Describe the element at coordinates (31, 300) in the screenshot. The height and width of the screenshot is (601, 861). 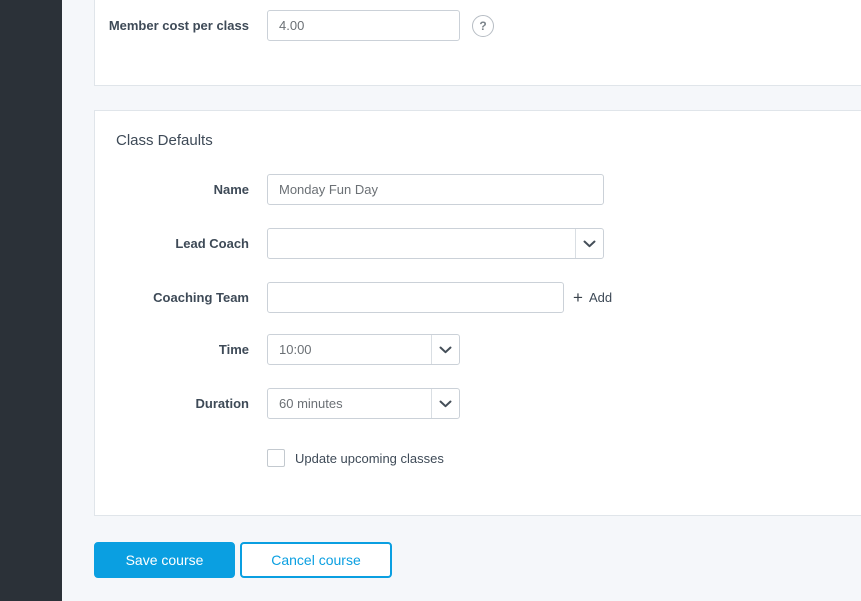
I see `sidebar` at that location.